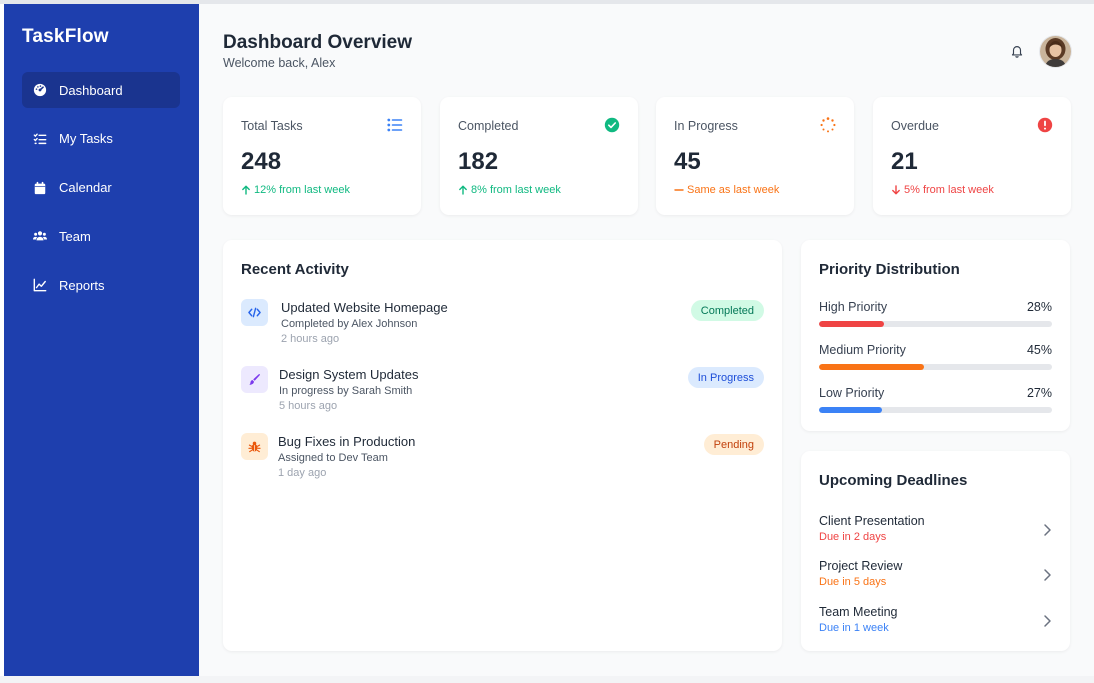  Describe the element at coordinates (279, 63) in the screenshot. I see `welcome-text: Welcome back, Alex` at that location.